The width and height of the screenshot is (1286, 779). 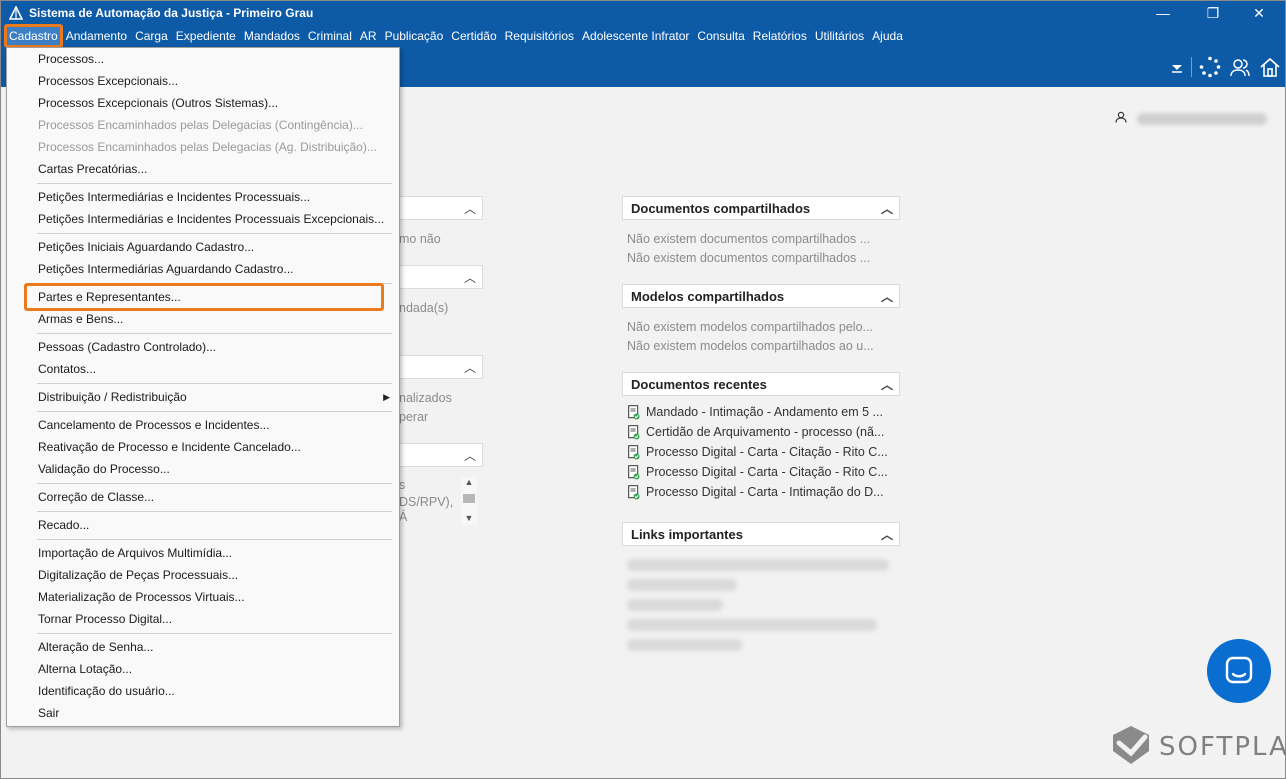 What do you see at coordinates (1213, 13) in the screenshot?
I see `maximize-button: ❐` at bounding box center [1213, 13].